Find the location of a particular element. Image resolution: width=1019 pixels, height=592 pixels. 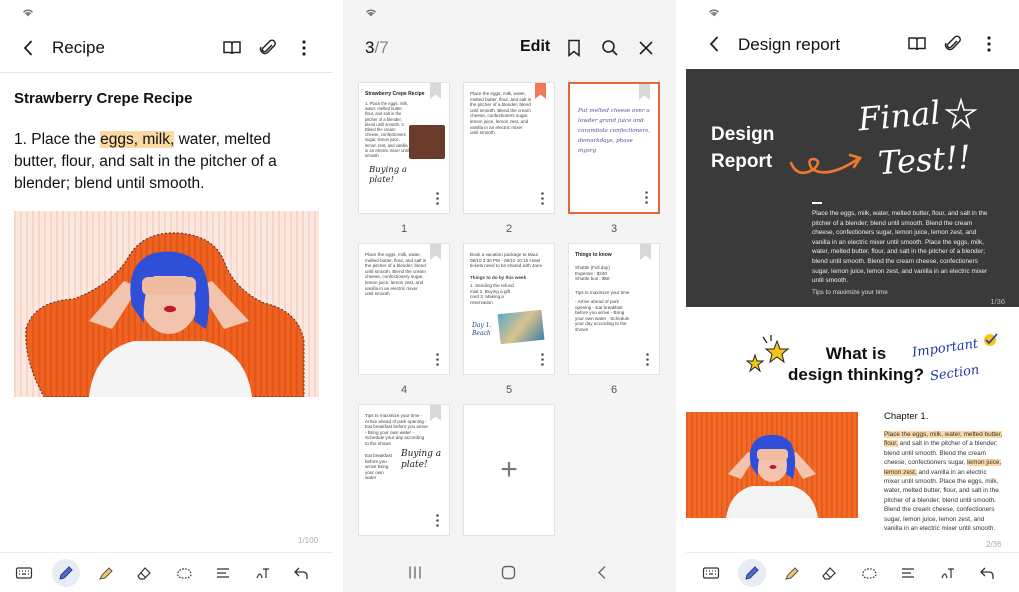

note-title: Recipe is located at coordinates (78, 47).